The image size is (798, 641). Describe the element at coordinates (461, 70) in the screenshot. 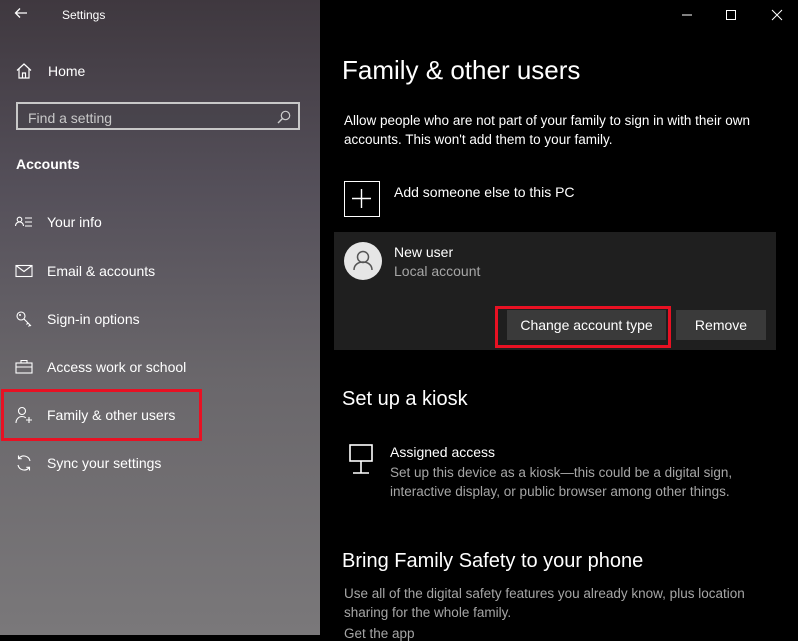

I see `page-title: Family & other users` at that location.